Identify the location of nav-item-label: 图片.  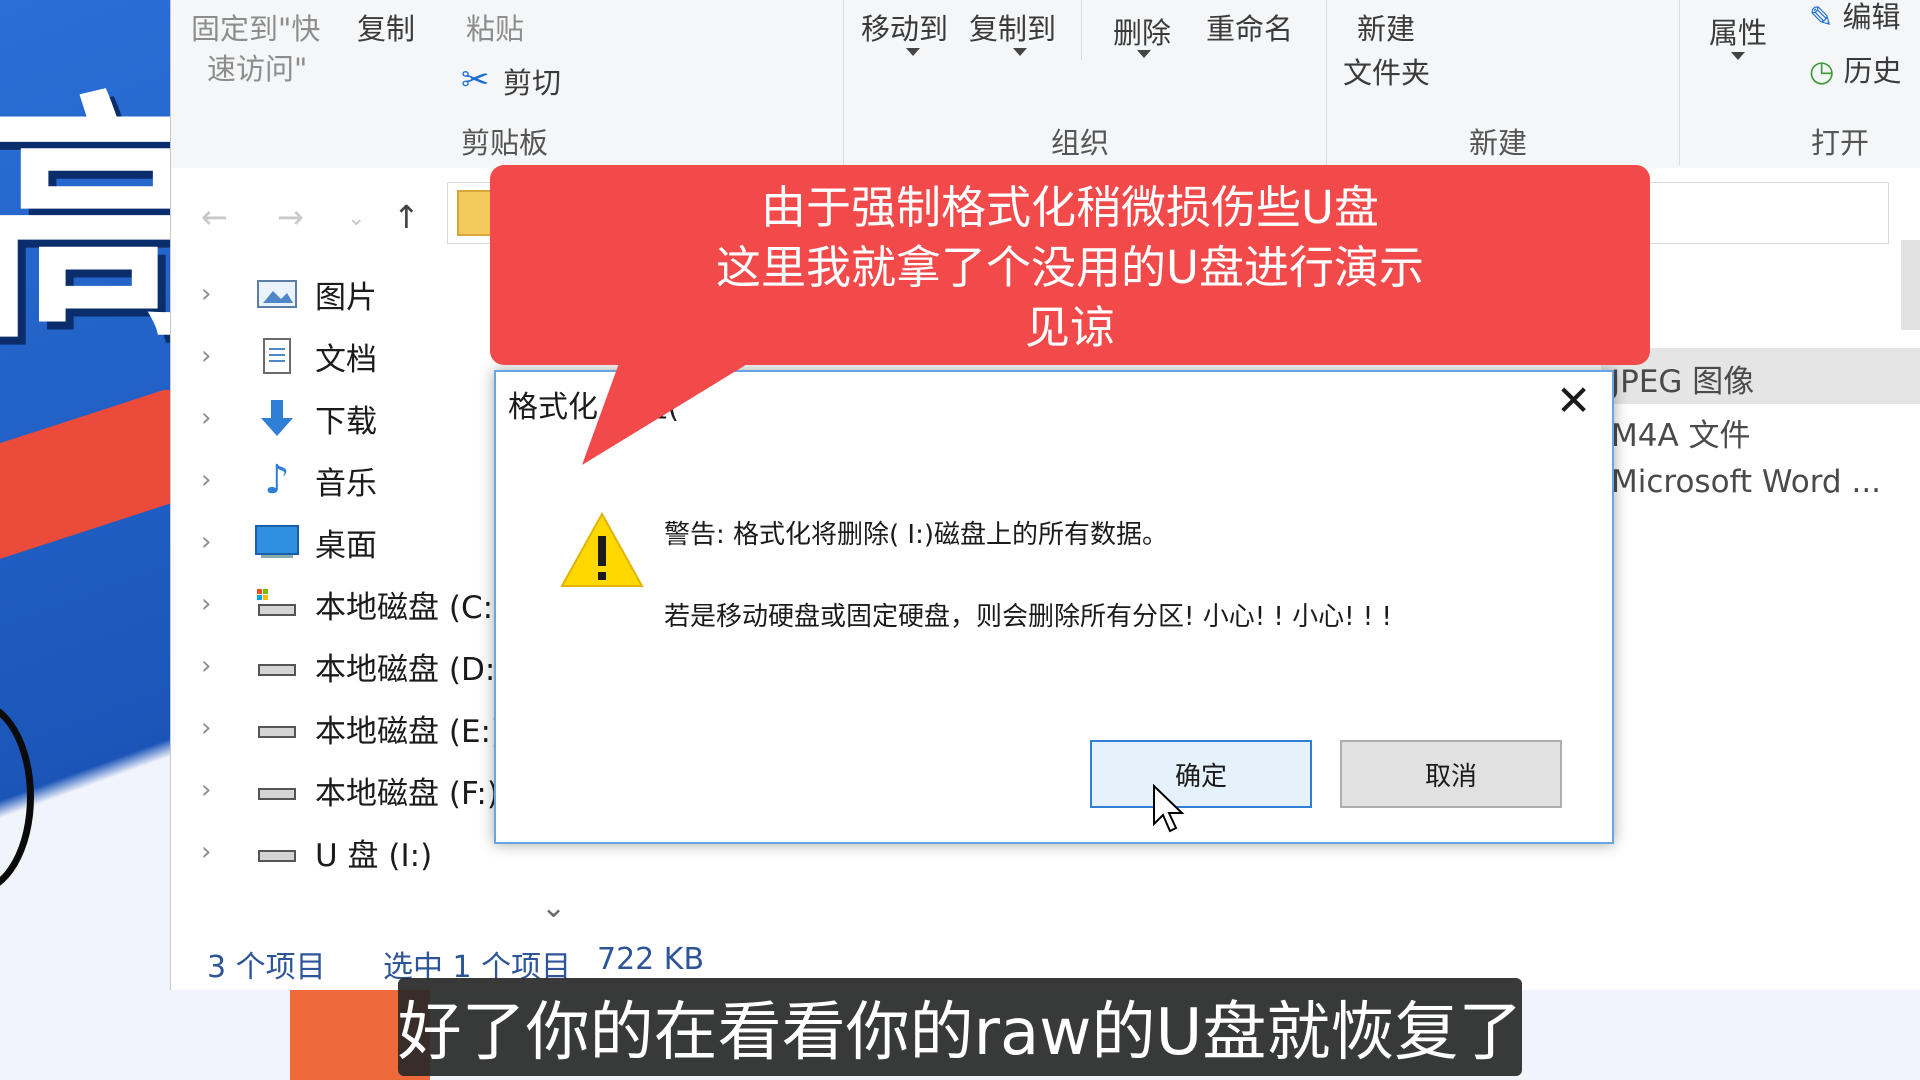
(346, 297).